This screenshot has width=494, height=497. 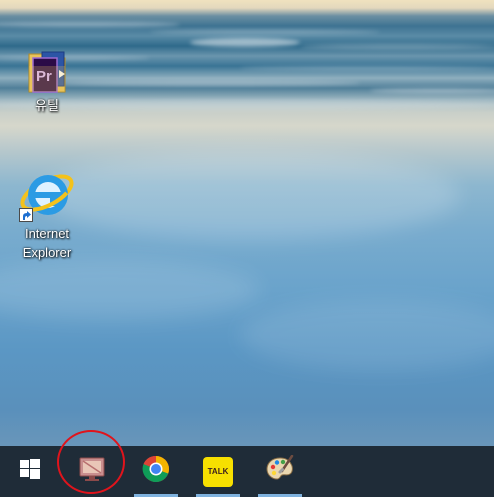 I want to click on desktop-icon-util: Pr 유틸, so click(x=47, y=80).